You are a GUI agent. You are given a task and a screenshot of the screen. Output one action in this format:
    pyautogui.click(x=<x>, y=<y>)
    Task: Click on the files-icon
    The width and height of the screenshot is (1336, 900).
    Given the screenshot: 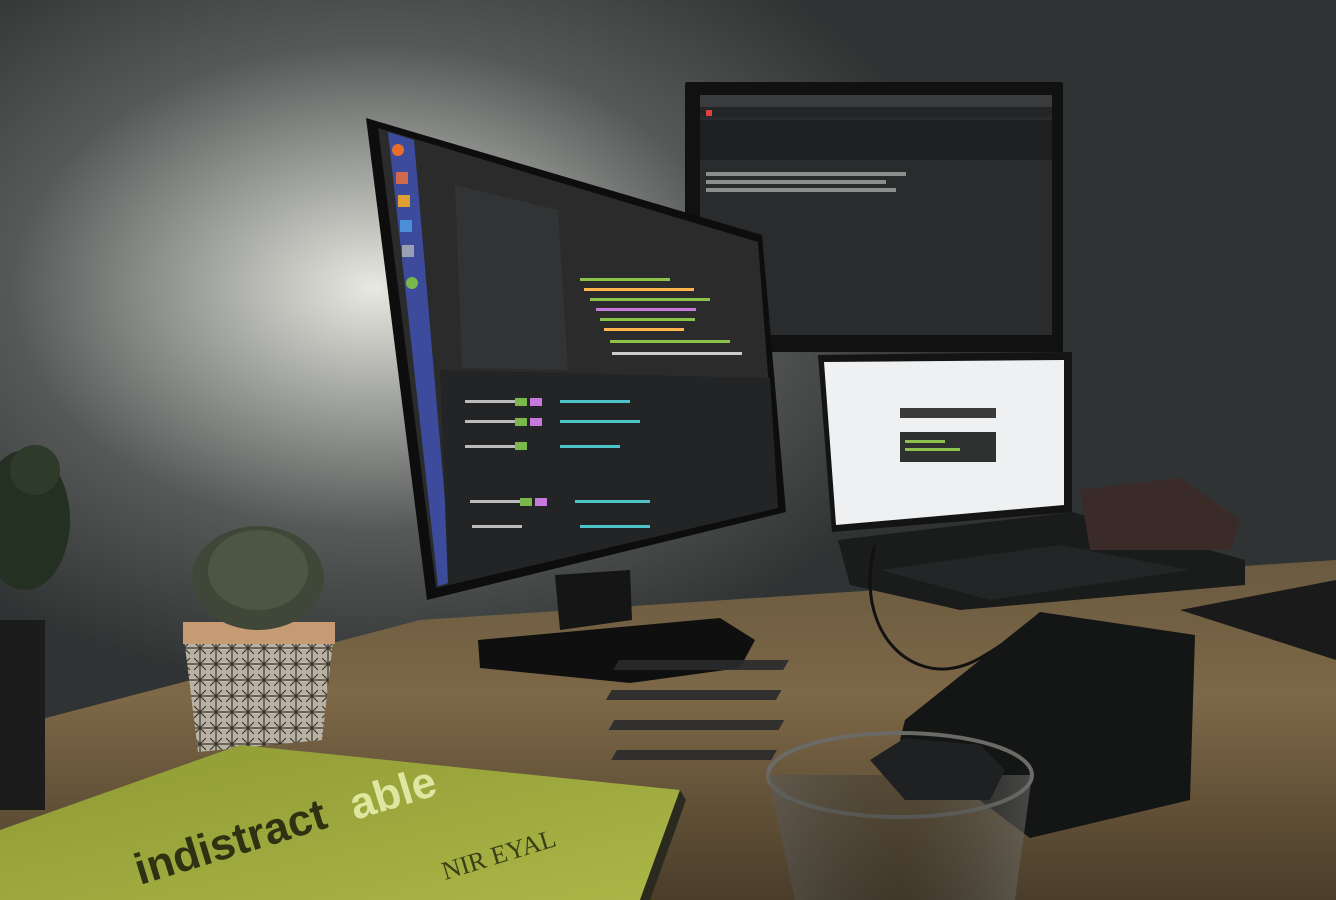 What is the action you would take?
    pyautogui.click(x=402, y=178)
    